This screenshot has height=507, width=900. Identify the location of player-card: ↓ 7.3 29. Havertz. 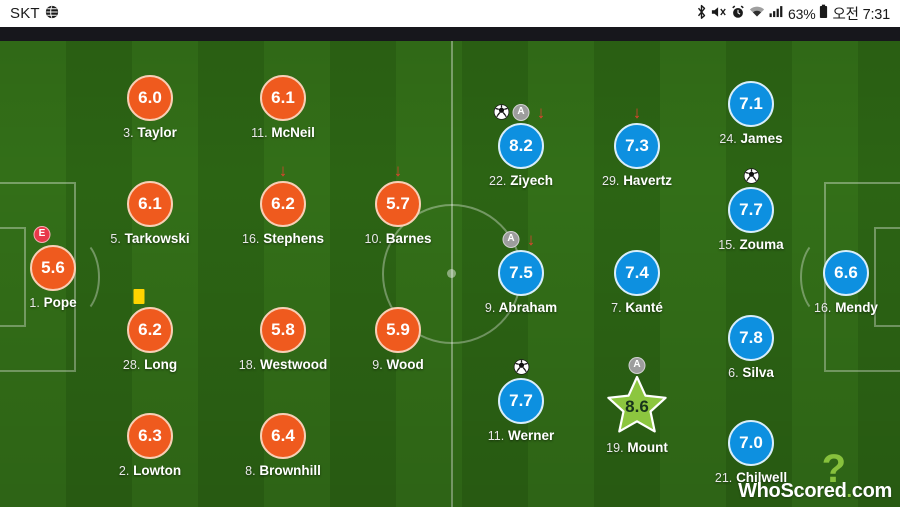
(637, 146).